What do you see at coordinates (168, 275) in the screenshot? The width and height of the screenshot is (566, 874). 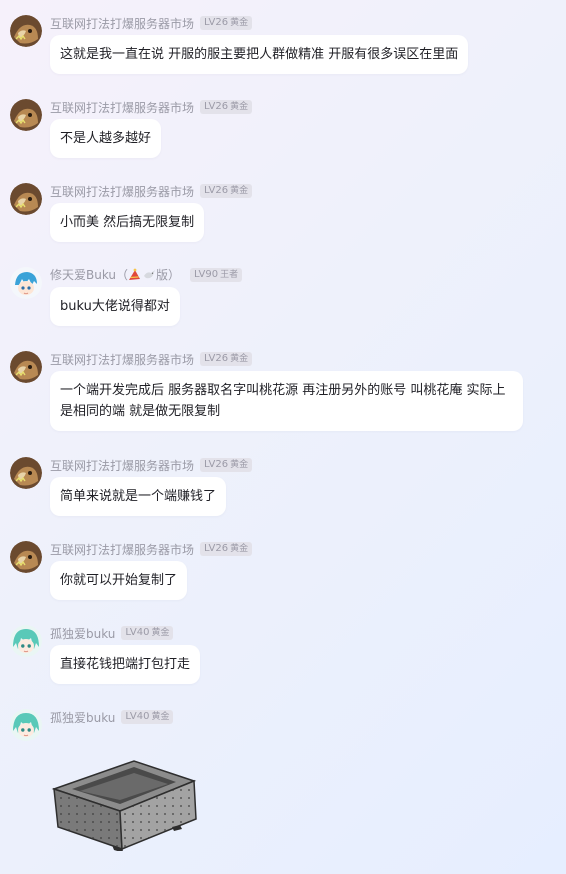 I see `sender-name-suffix: 版）` at bounding box center [168, 275].